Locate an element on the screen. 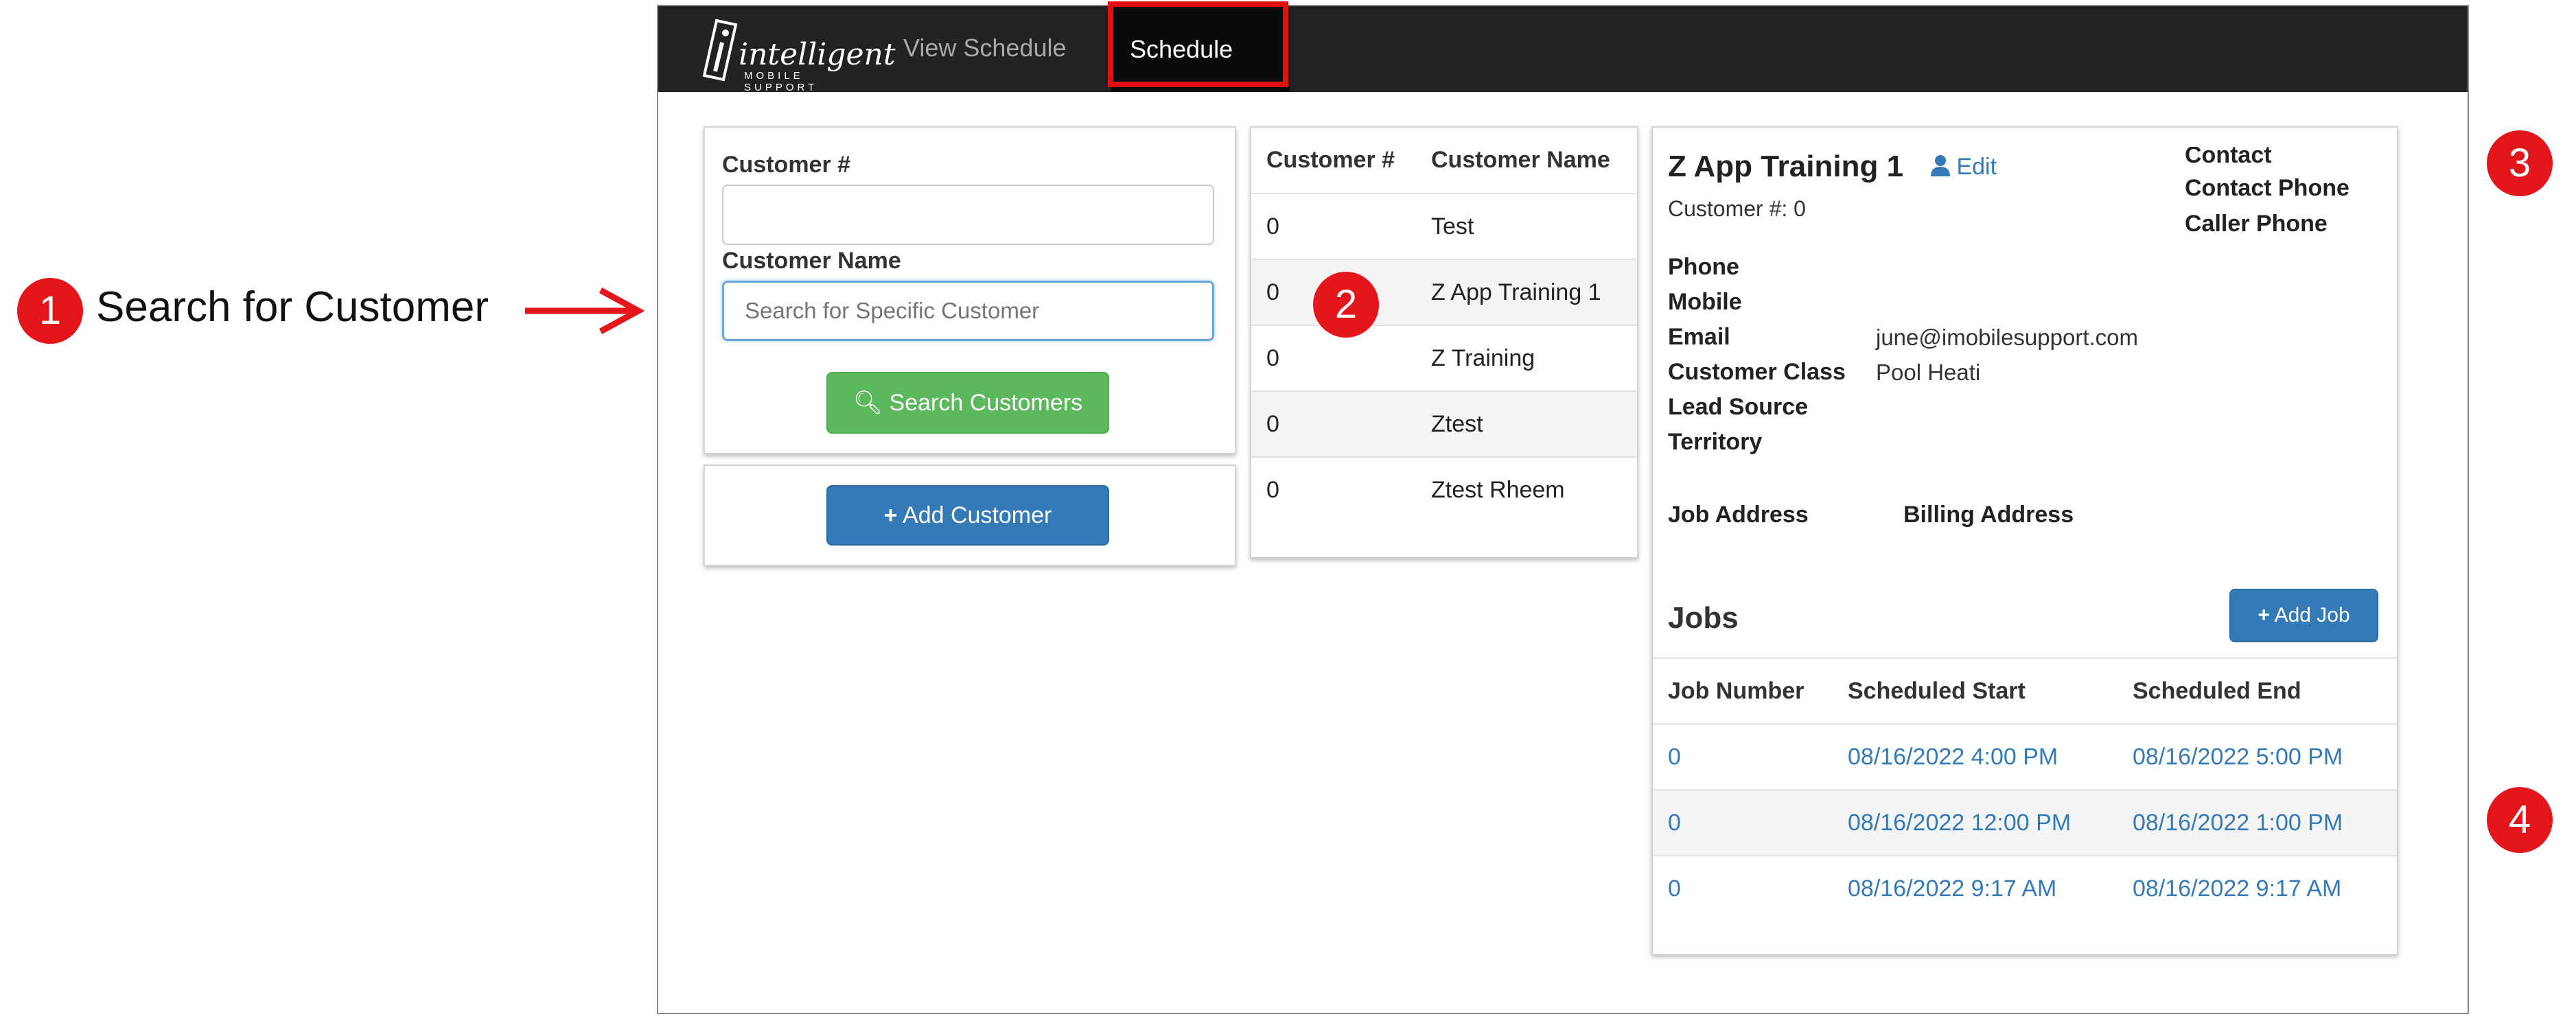 This screenshot has height=1019, width=2576. step-1-badge: 1 is located at coordinates (50, 311).